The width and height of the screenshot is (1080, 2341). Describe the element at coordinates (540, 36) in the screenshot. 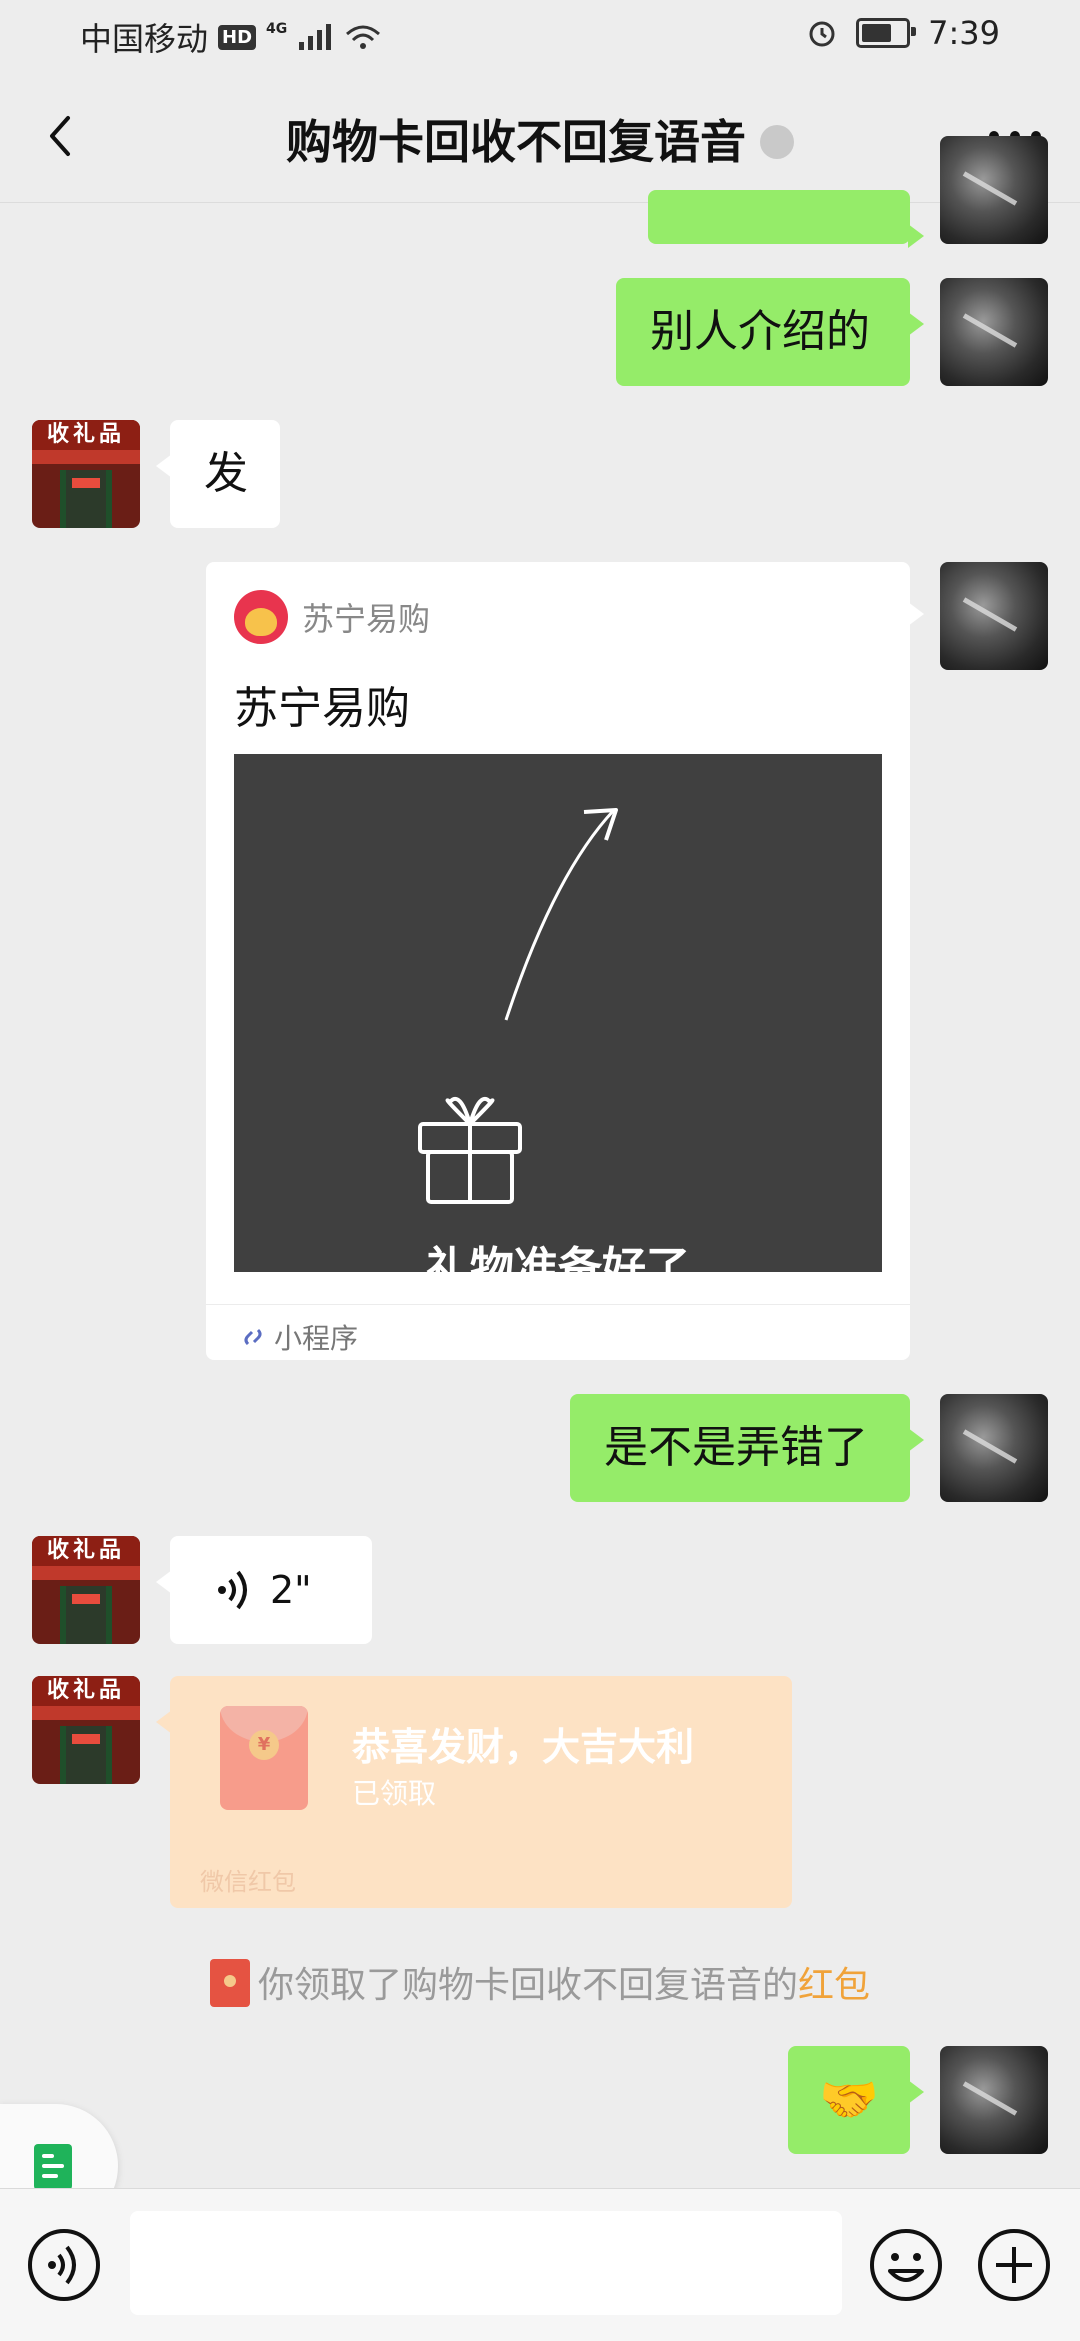

I see `status-bar: 中国移动 HD 4G 7:39` at that location.